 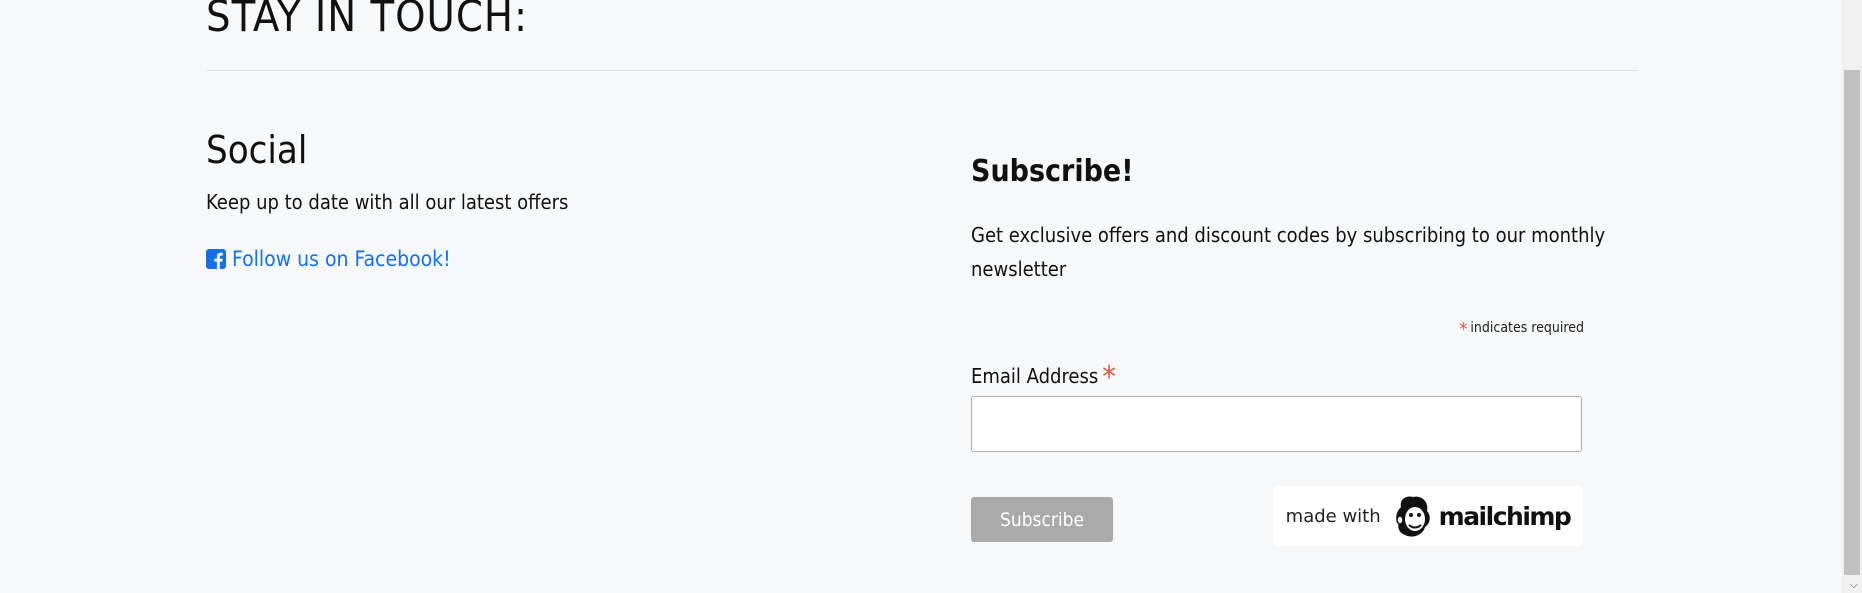 I want to click on mailchimp-wordmark: mailchimp, so click(x=1505, y=516).